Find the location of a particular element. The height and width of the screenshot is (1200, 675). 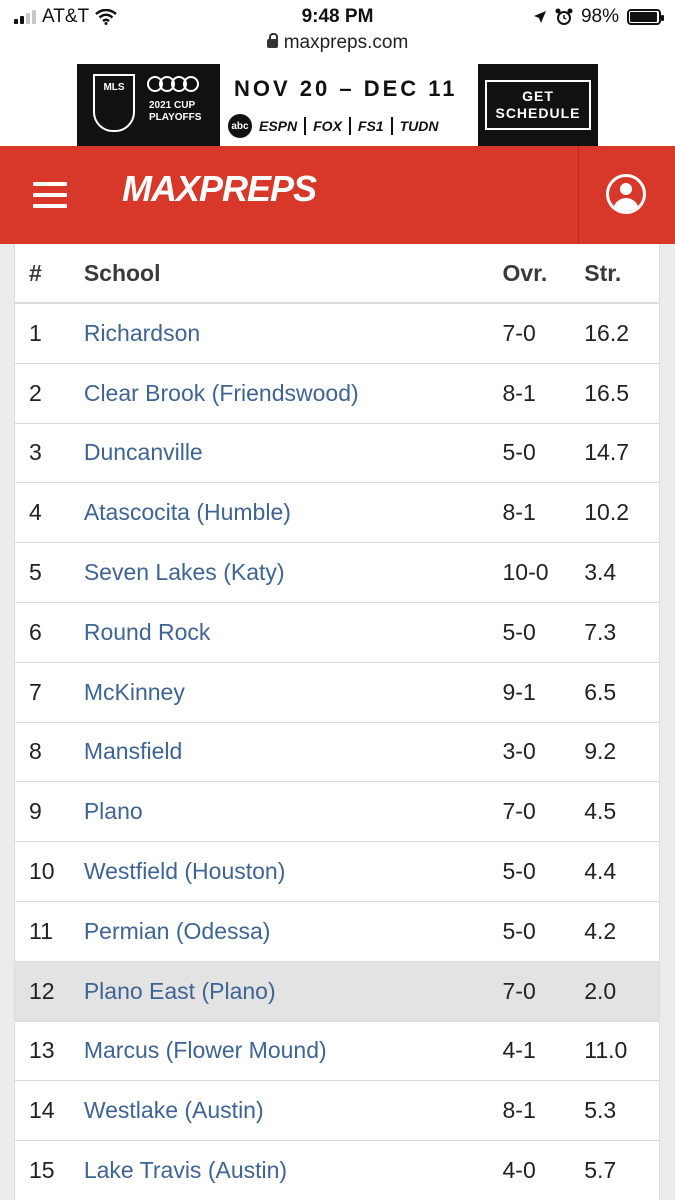

school-link: Seven Lakes (Katy) is located at coordinates (293, 572).